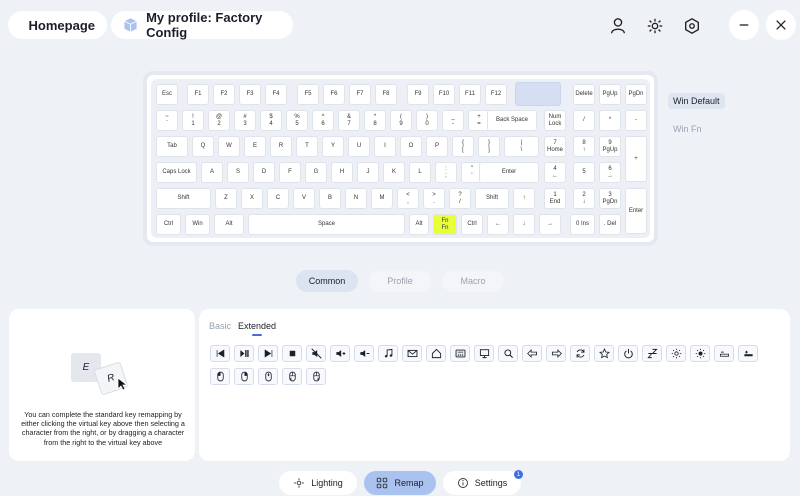  Describe the element at coordinates (323, 120) in the screenshot. I see `key-6-r1c6: ^ 6` at that location.